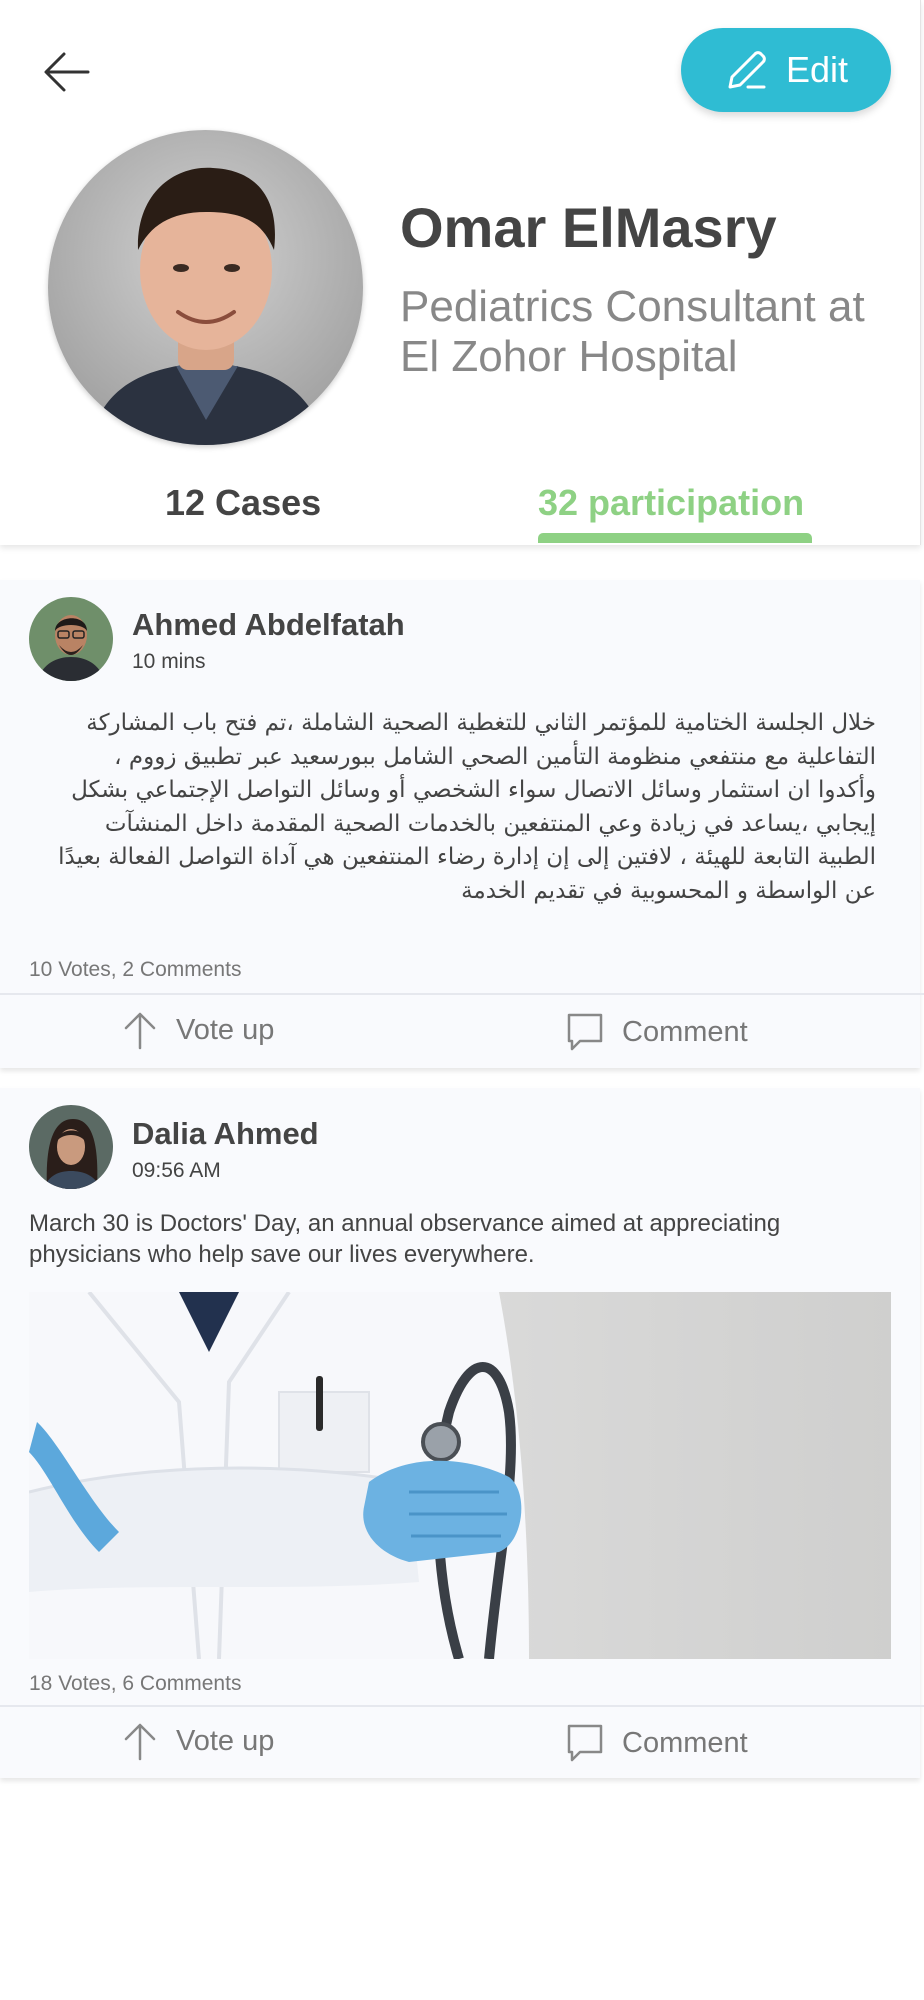 Image resolution: width=924 pixels, height=2000 pixels. Describe the element at coordinates (205, 287) in the screenshot. I see `profile-avatar` at that location.